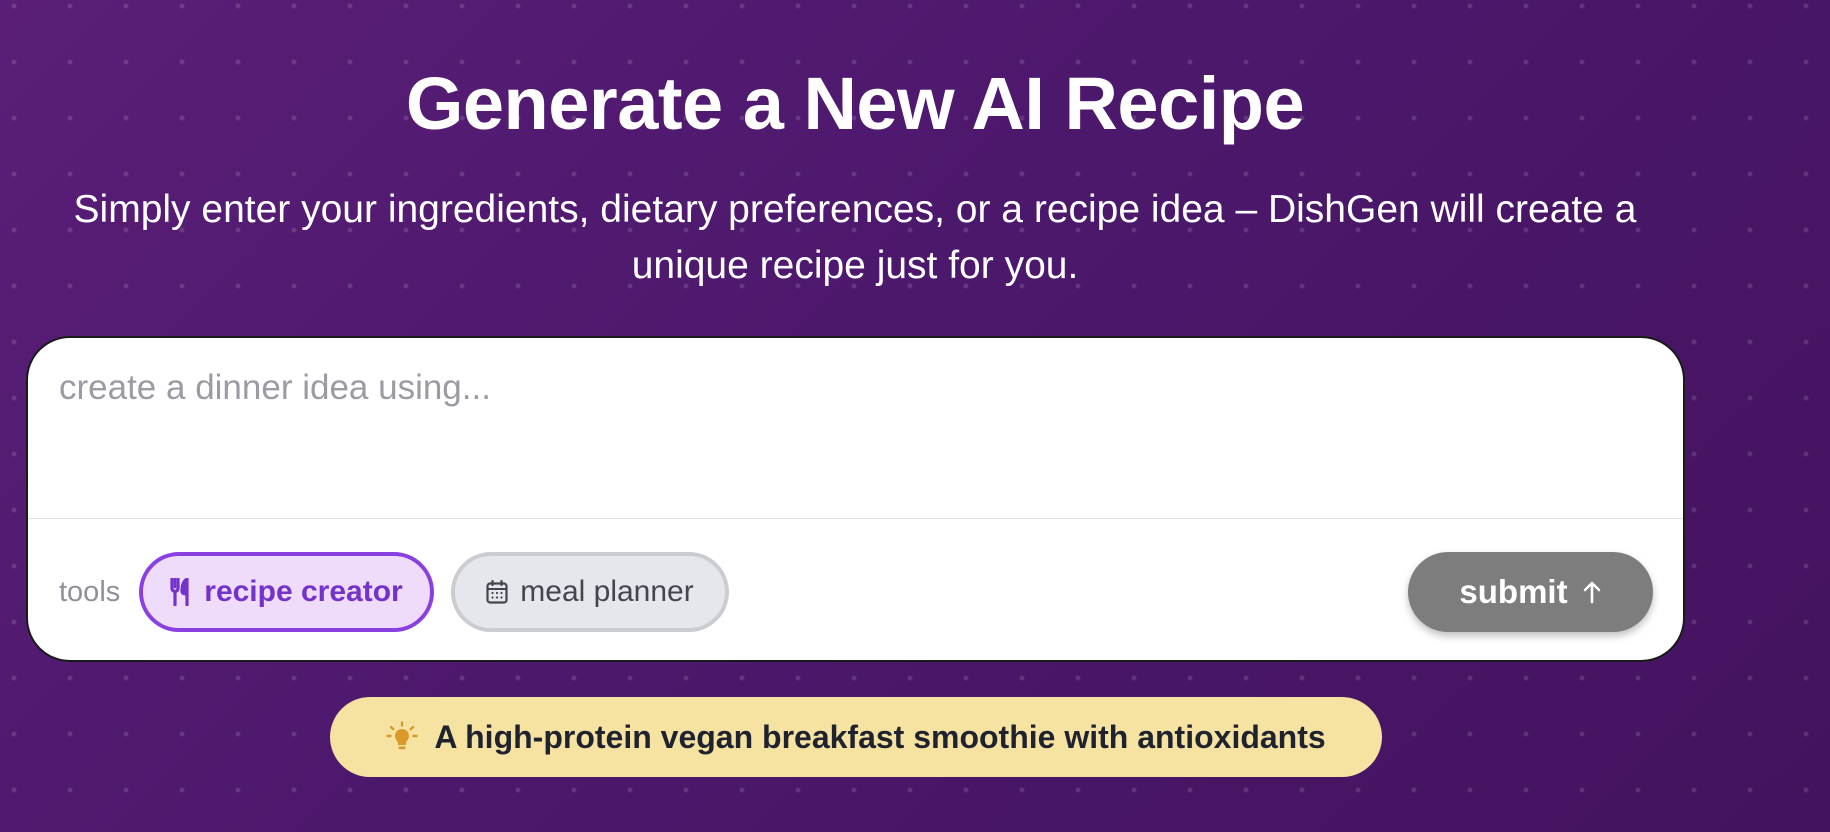 This screenshot has height=832, width=1830. I want to click on recipe-creator-label: recipe creator, so click(303, 591).